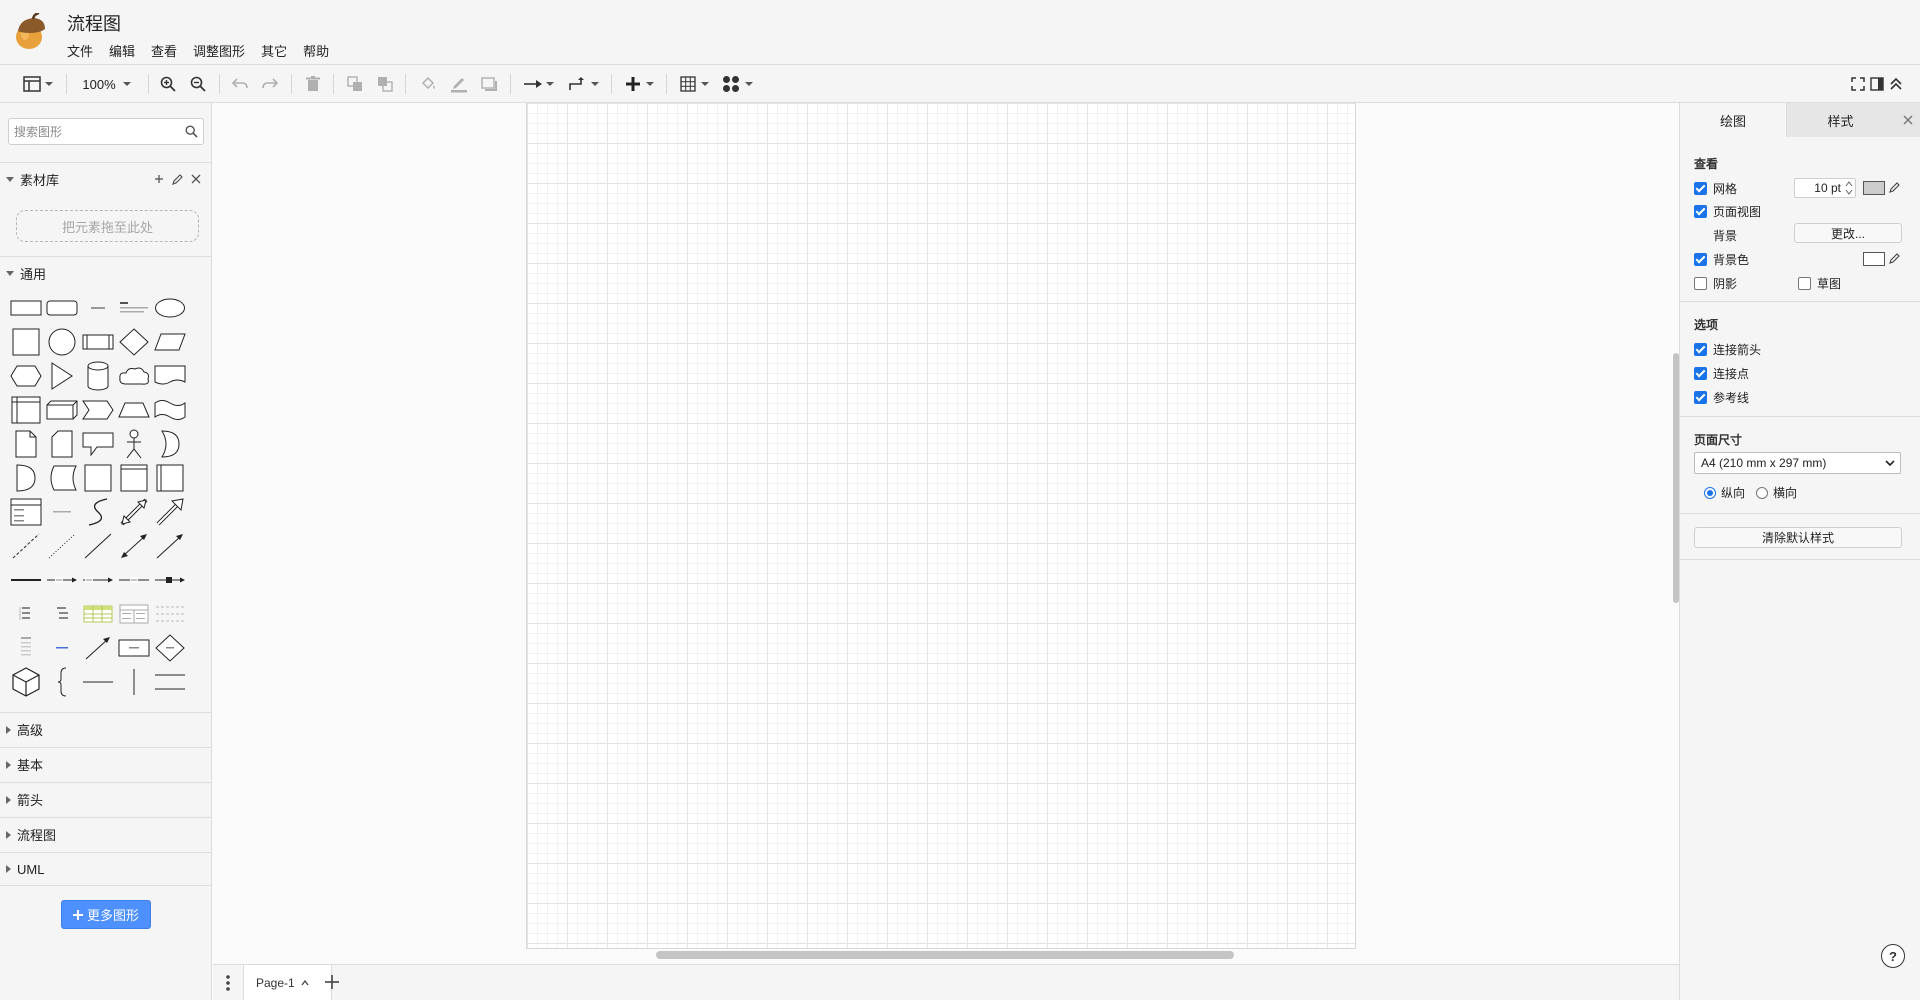 This screenshot has height=1000, width=1920. I want to click on shape-text, so click(98, 308).